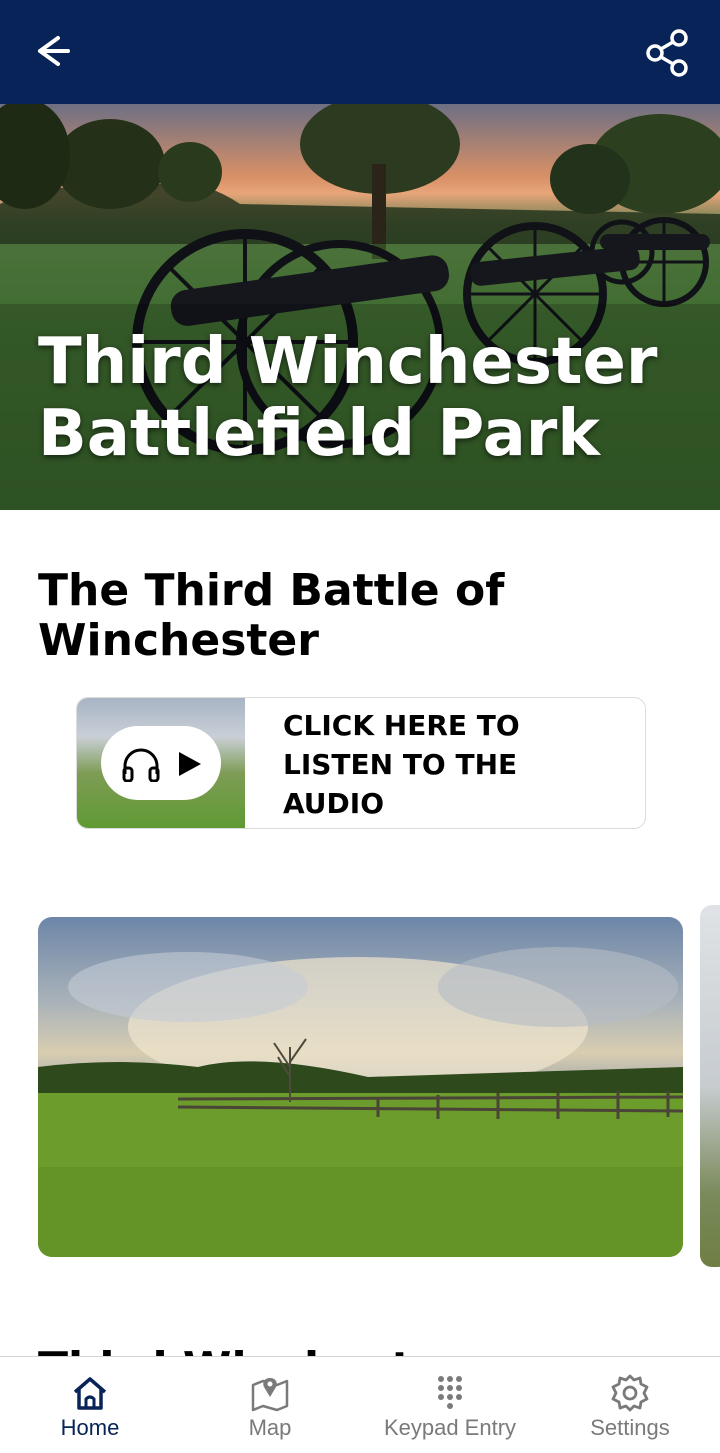 Image resolution: width=720 pixels, height=1453 pixels. I want to click on nav-map: Map, so click(270, 1405).